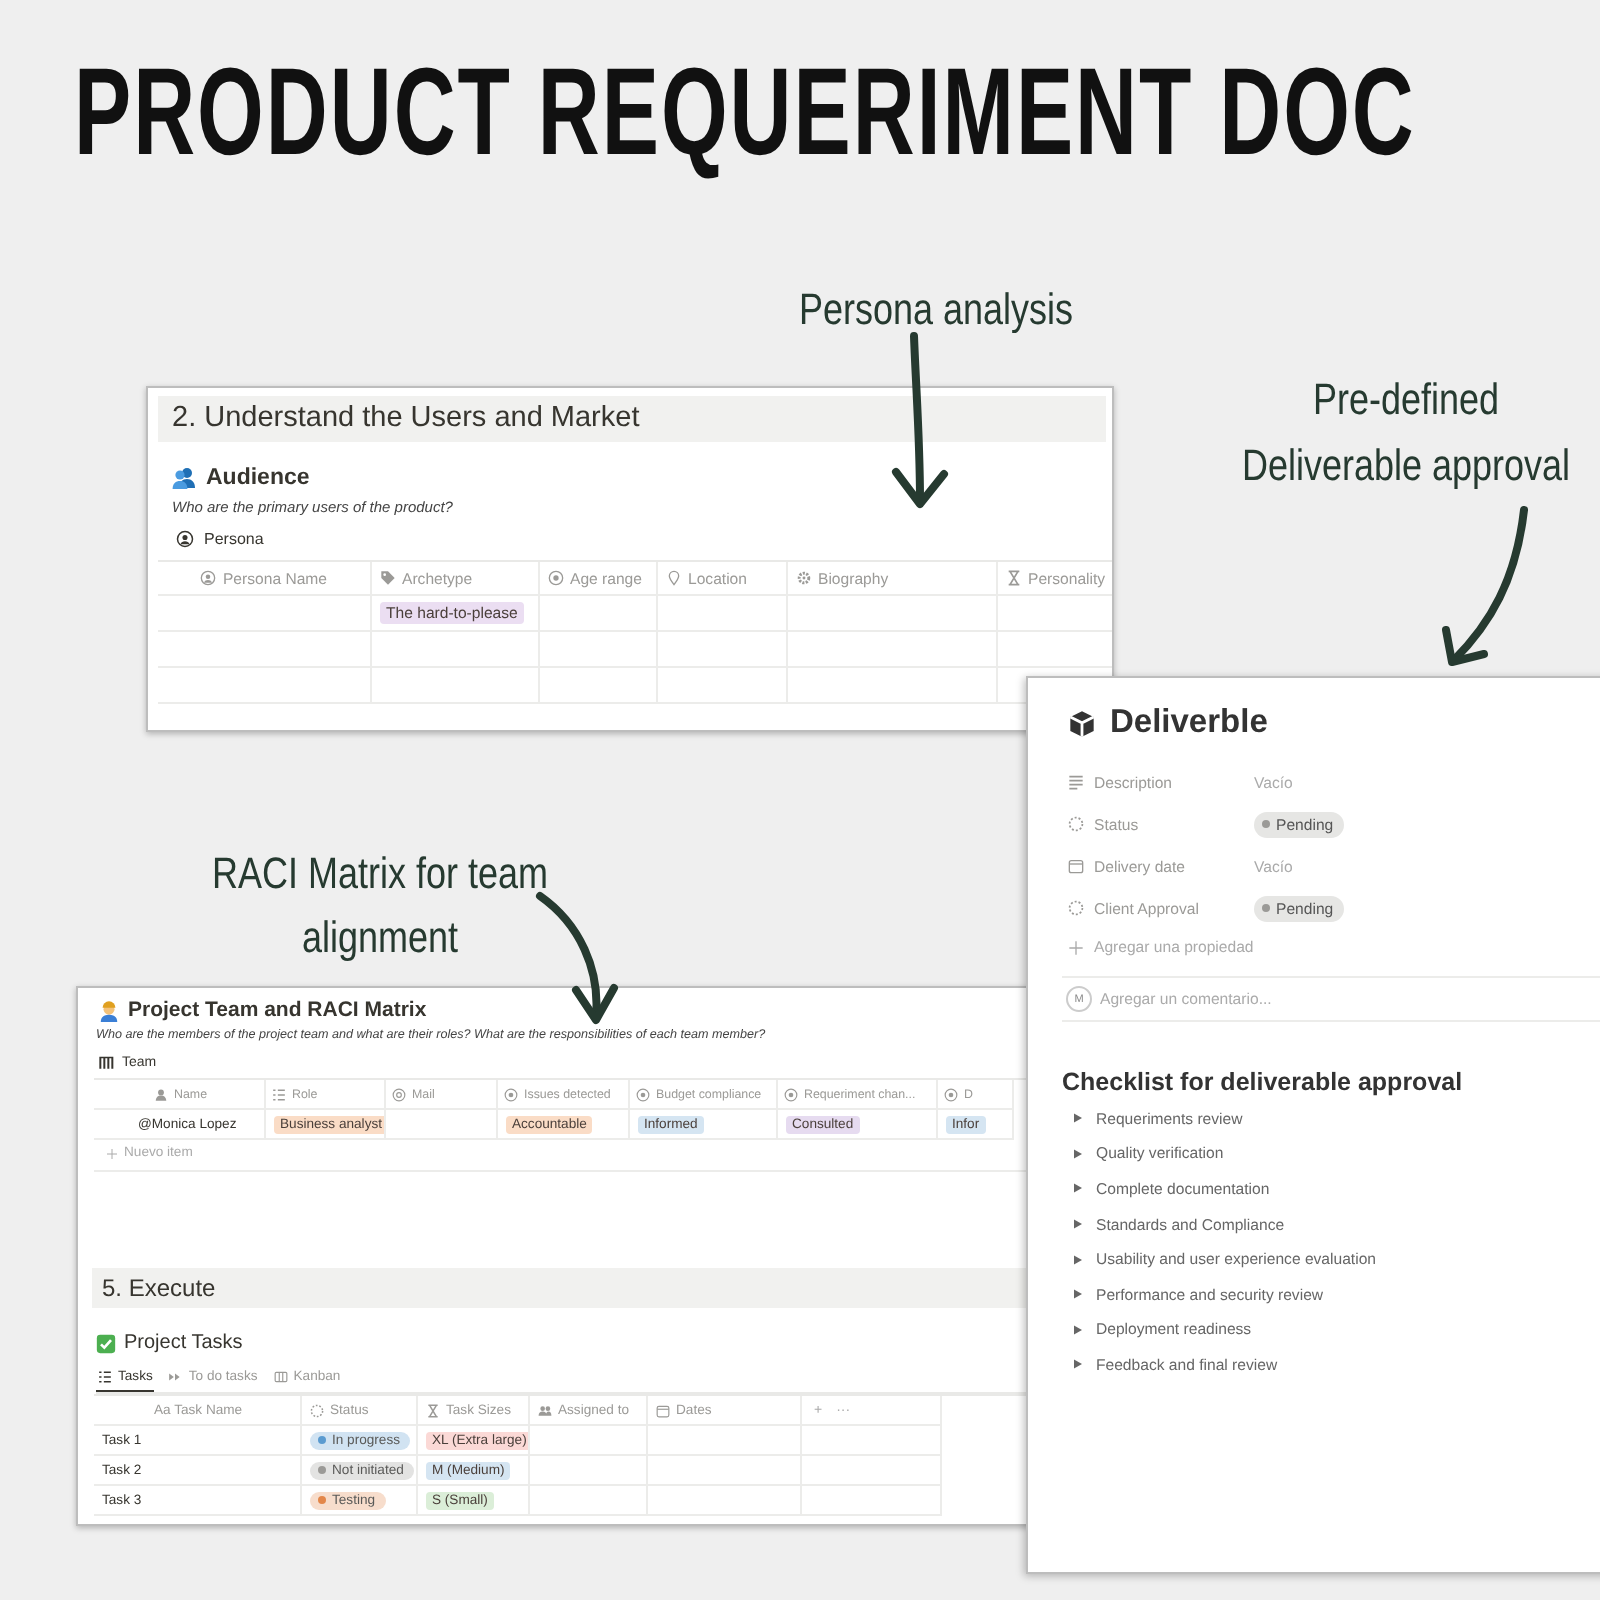  I want to click on section-heading: Checklist for deliverable approval, so click(1263, 1082).